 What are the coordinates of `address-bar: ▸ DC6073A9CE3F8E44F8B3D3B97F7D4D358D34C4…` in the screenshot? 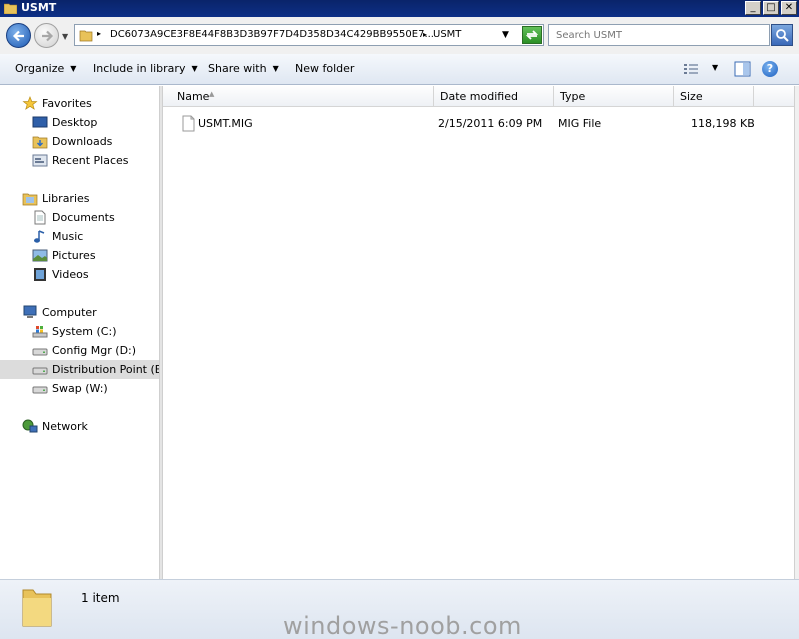 It's located at (309, 35).